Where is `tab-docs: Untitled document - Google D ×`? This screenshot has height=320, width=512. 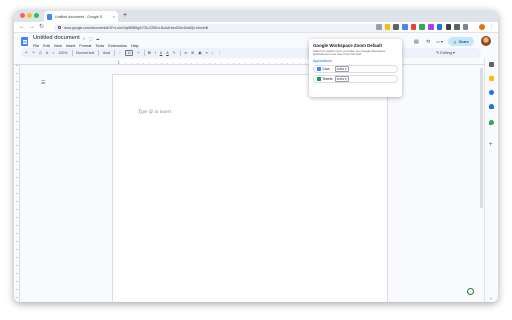 tab-docs: Untitled document - Google D × is located at coordinates (81, 16).